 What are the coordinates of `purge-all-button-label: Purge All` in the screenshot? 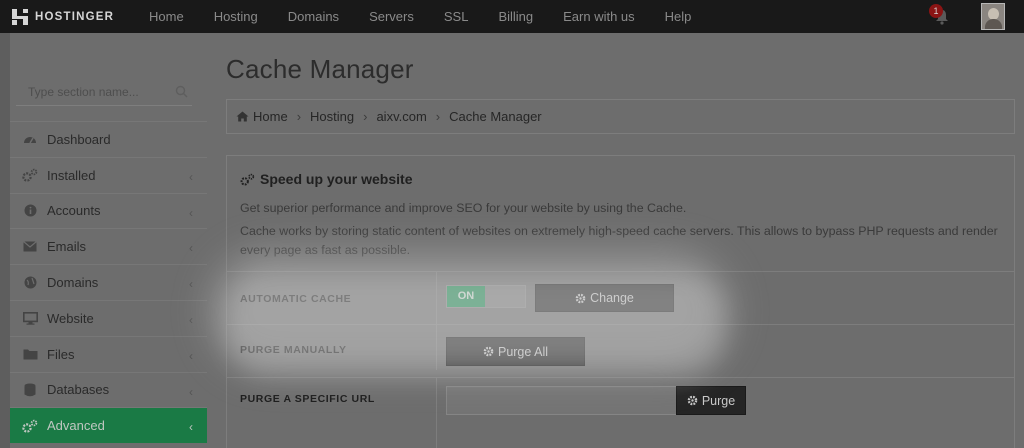 It's located at (523, 351).